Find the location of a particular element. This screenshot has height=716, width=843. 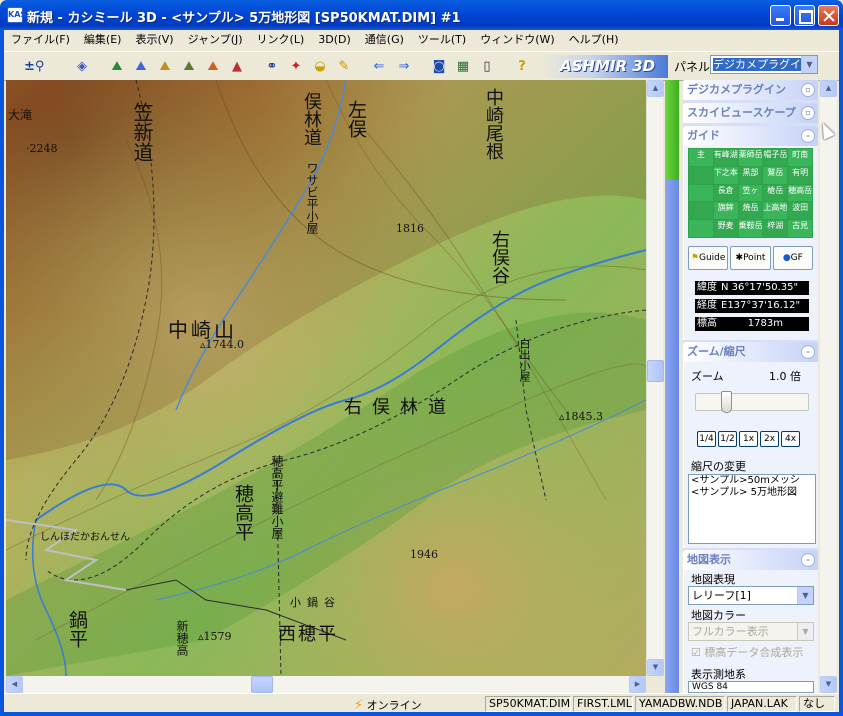

guide-grid-cell: 古見 is located at coordinates (800, 228).